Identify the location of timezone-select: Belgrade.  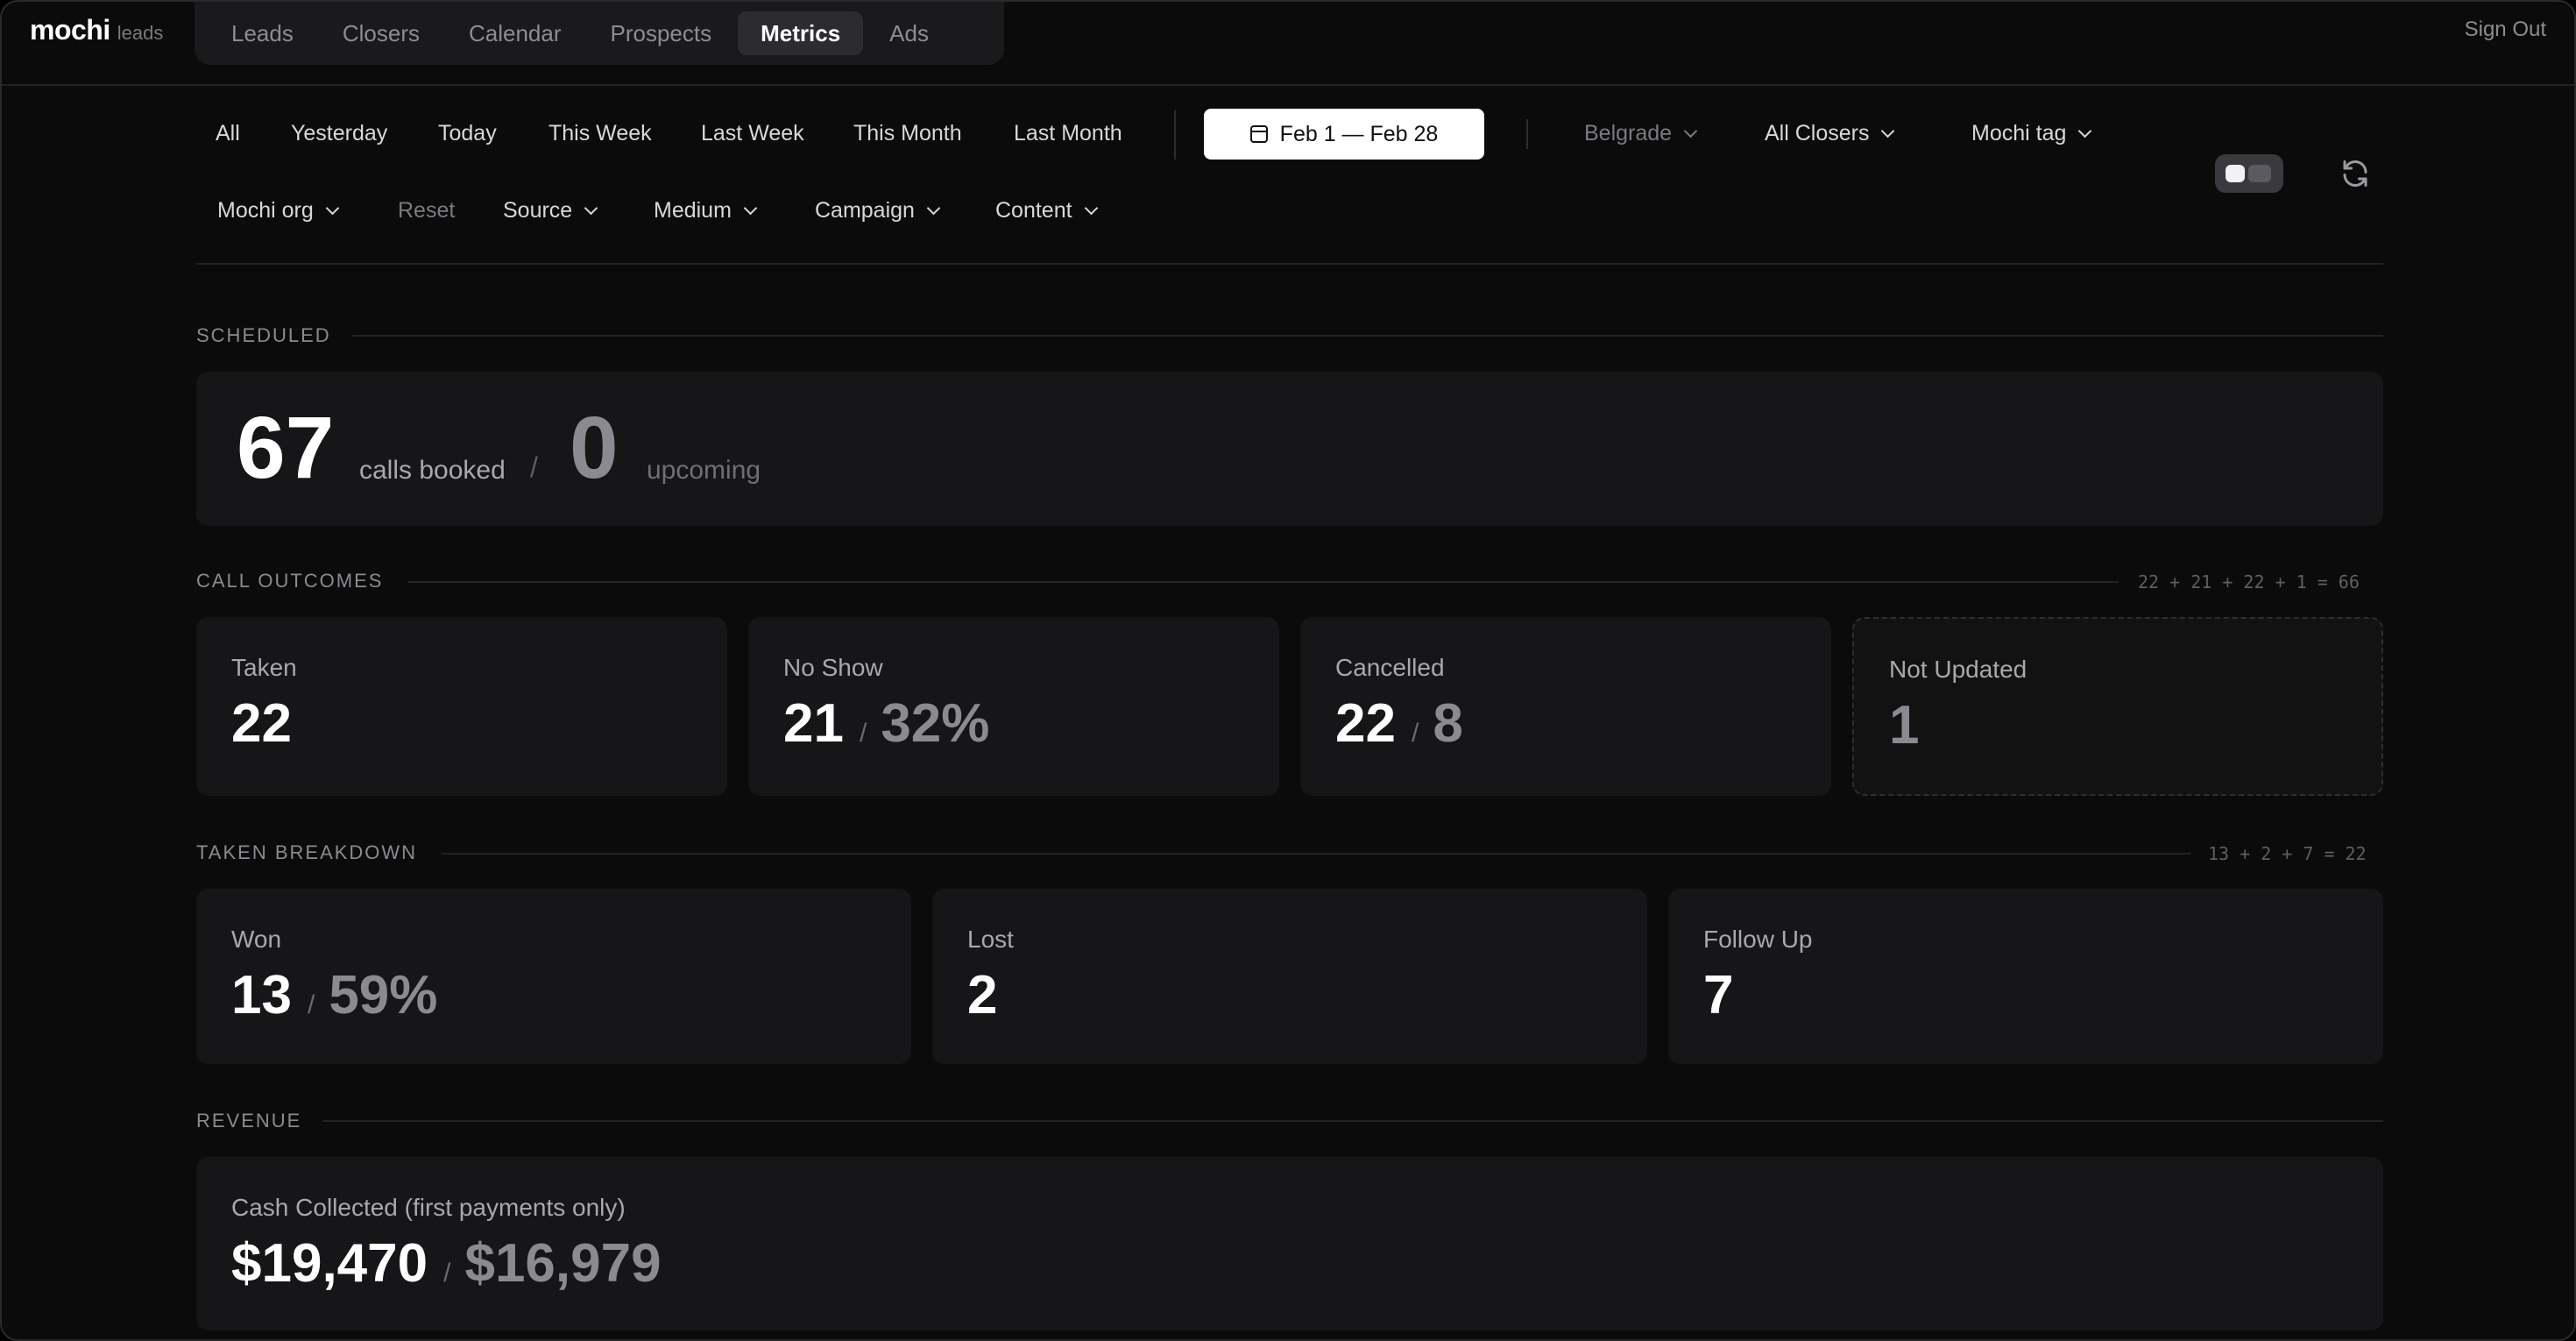
(1641, 133).